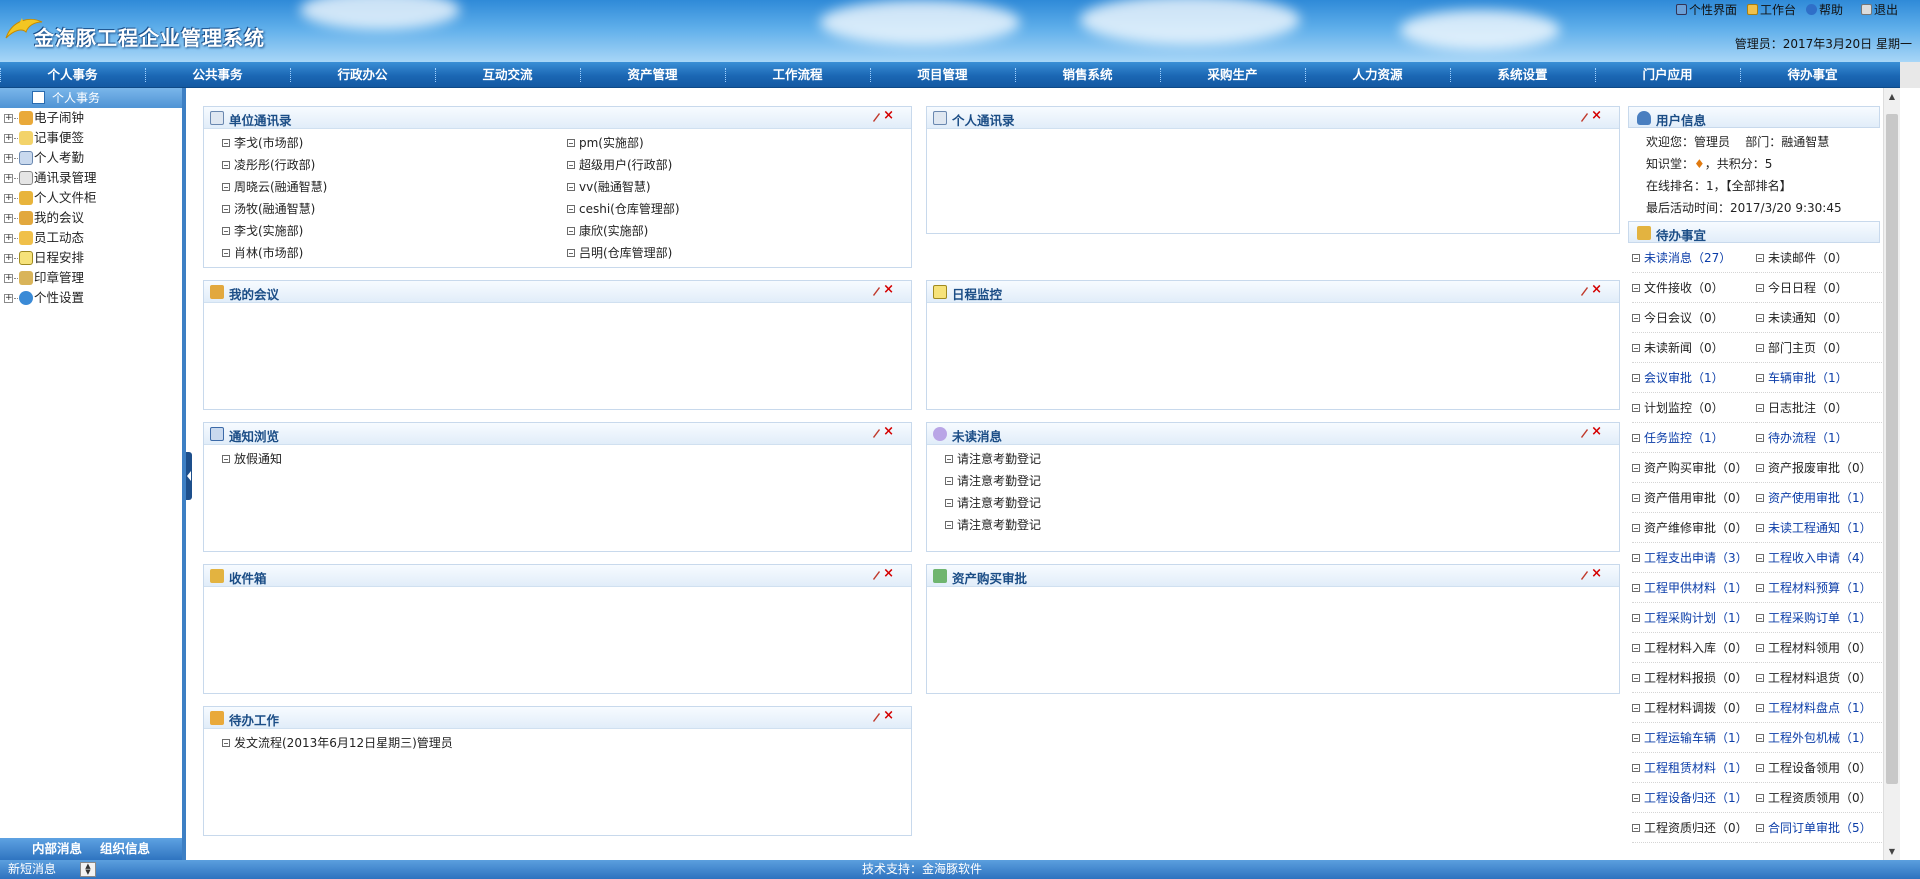 The height and width of the screenshot is (879, 1920). Describe the element at coordinates (1879, 9) in the screenshot. I see `logout-link: 退出` at that location.